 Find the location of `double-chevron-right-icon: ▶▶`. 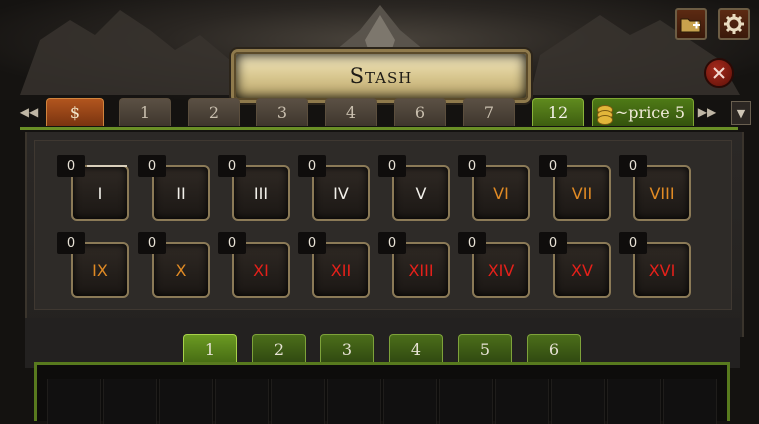

double-chevron-right-icon: ▶▶ is located at coordinates (707, 112).